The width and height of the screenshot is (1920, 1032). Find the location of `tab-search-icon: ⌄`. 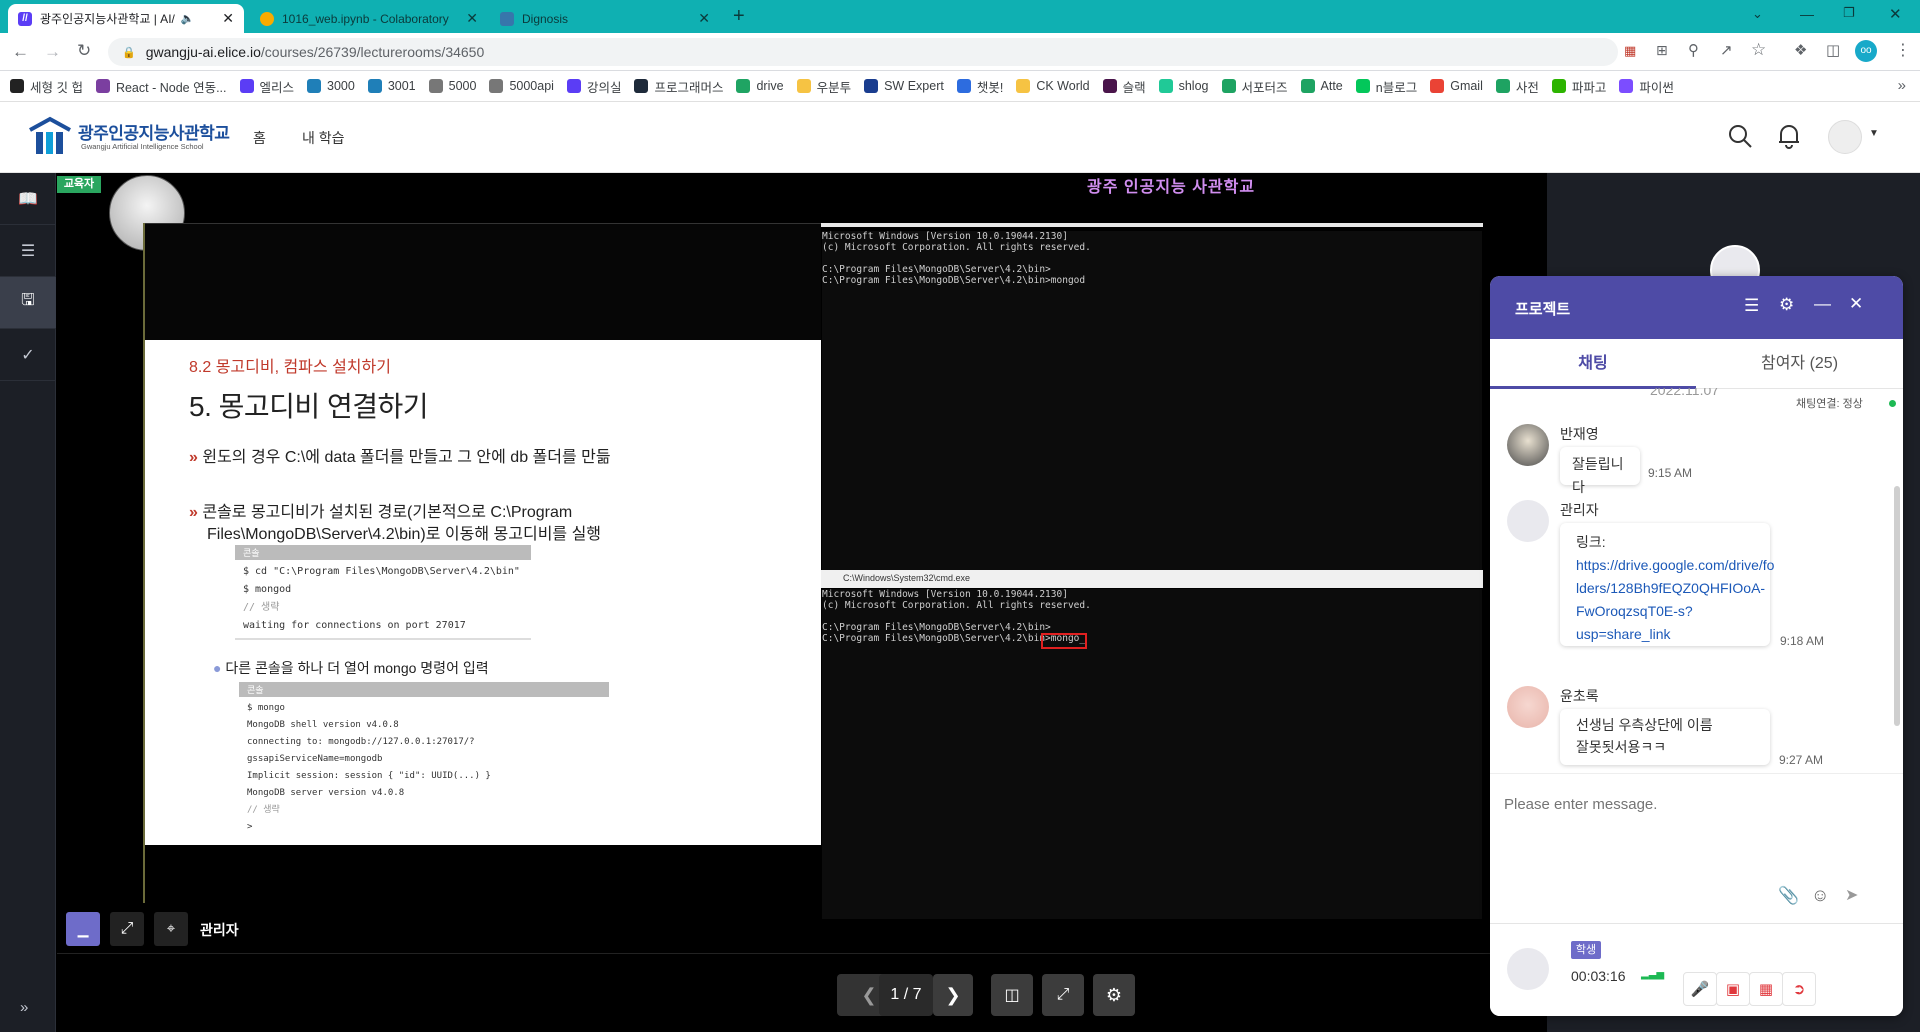

tab-search-icon: ⌄ is located at coordinates (1757, 14).